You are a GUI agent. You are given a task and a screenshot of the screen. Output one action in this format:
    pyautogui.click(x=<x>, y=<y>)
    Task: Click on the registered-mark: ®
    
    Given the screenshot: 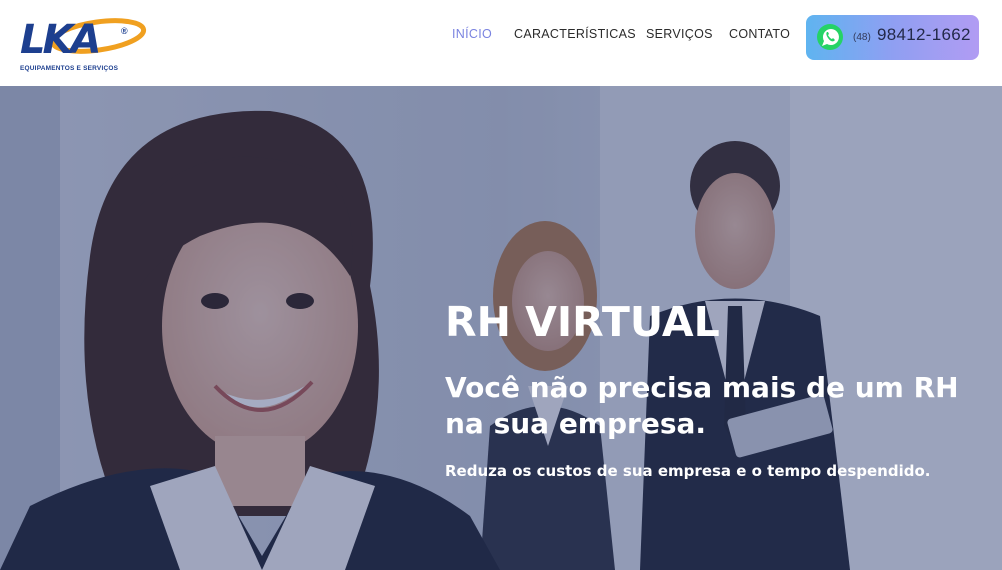 What is the action you would take?
    pyautogui.click(x=124, y=31)
    